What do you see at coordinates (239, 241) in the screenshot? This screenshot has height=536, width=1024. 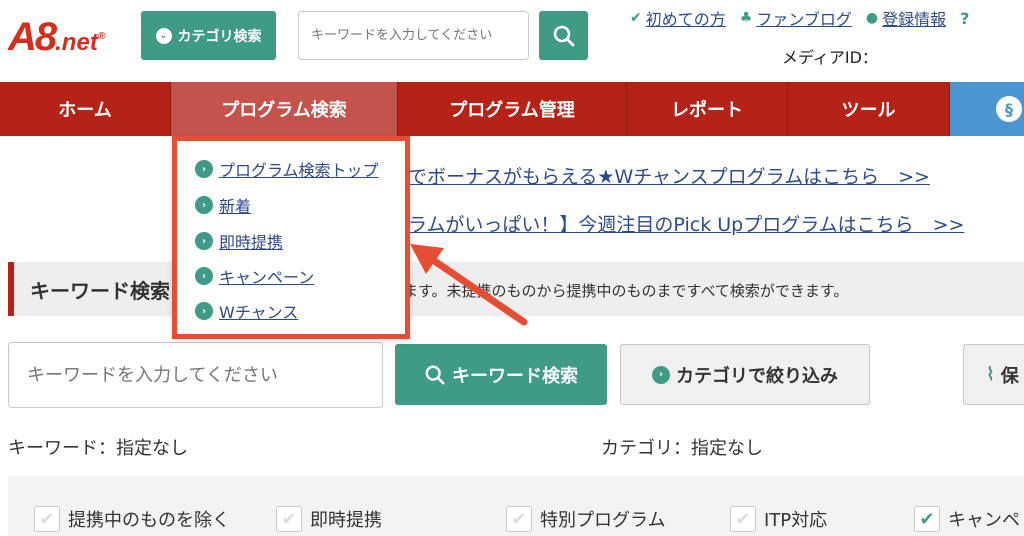 I see `dropdown-item-instant: › 即時提携` at bounding box center [239, 241].